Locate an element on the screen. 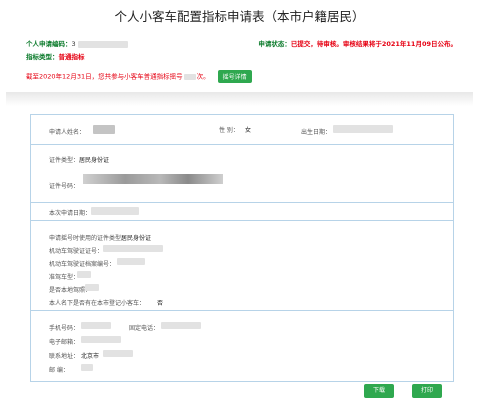  application-status: 申请状态：已提交，待审核。审核结果将于2021年11月09日公布。 is located at coordinates (357, 44).